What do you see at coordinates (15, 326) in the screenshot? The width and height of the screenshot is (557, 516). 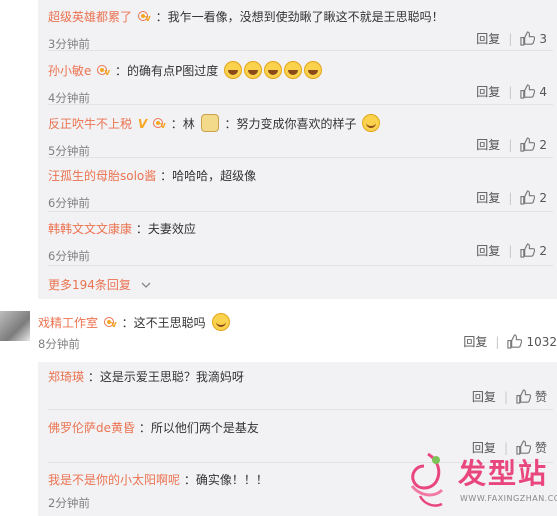 I see `avatar` at bounding box center [15, 326].